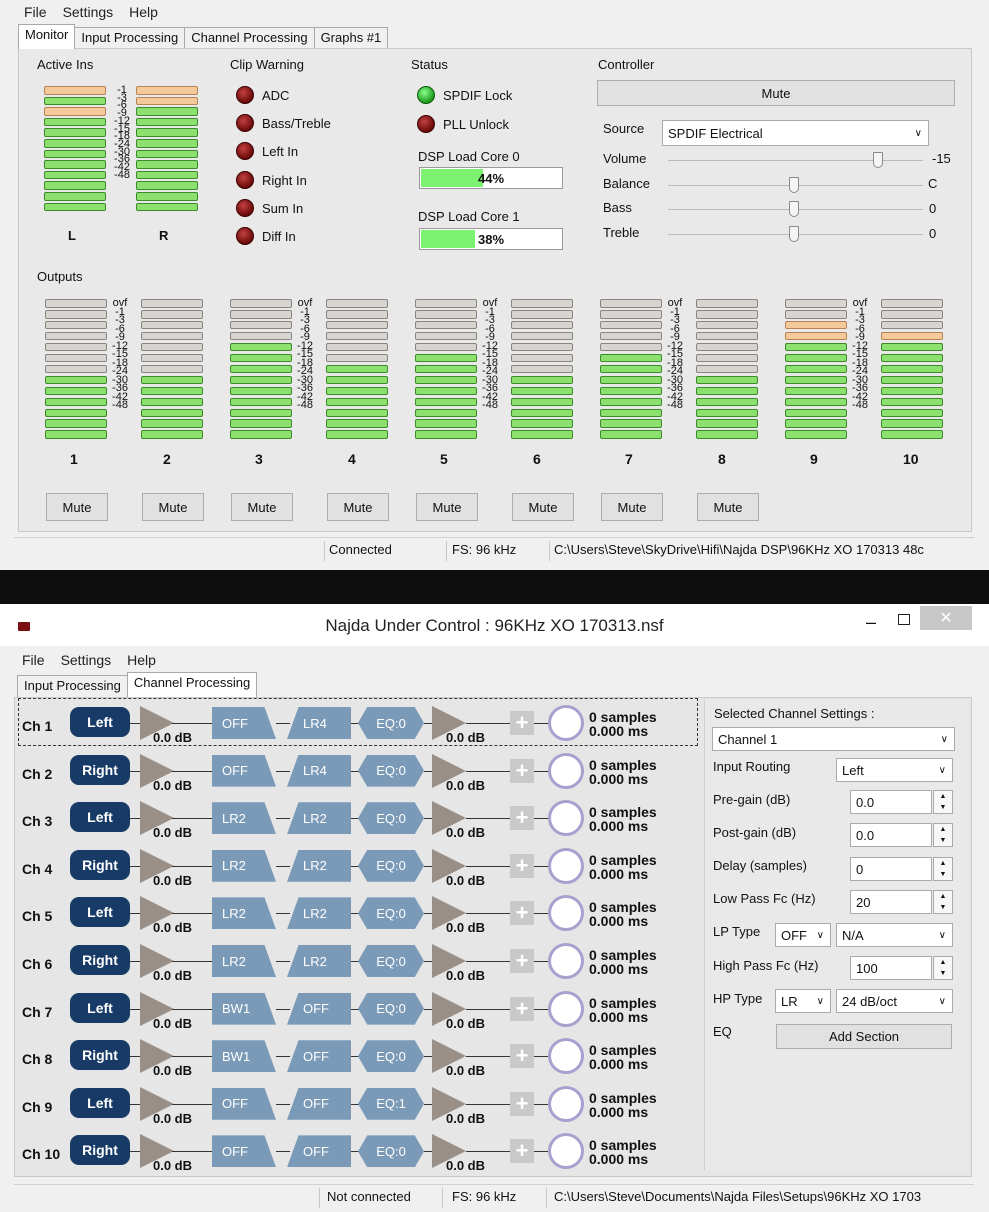  I want to click on bass-slider-thumb, so click(794, 209).